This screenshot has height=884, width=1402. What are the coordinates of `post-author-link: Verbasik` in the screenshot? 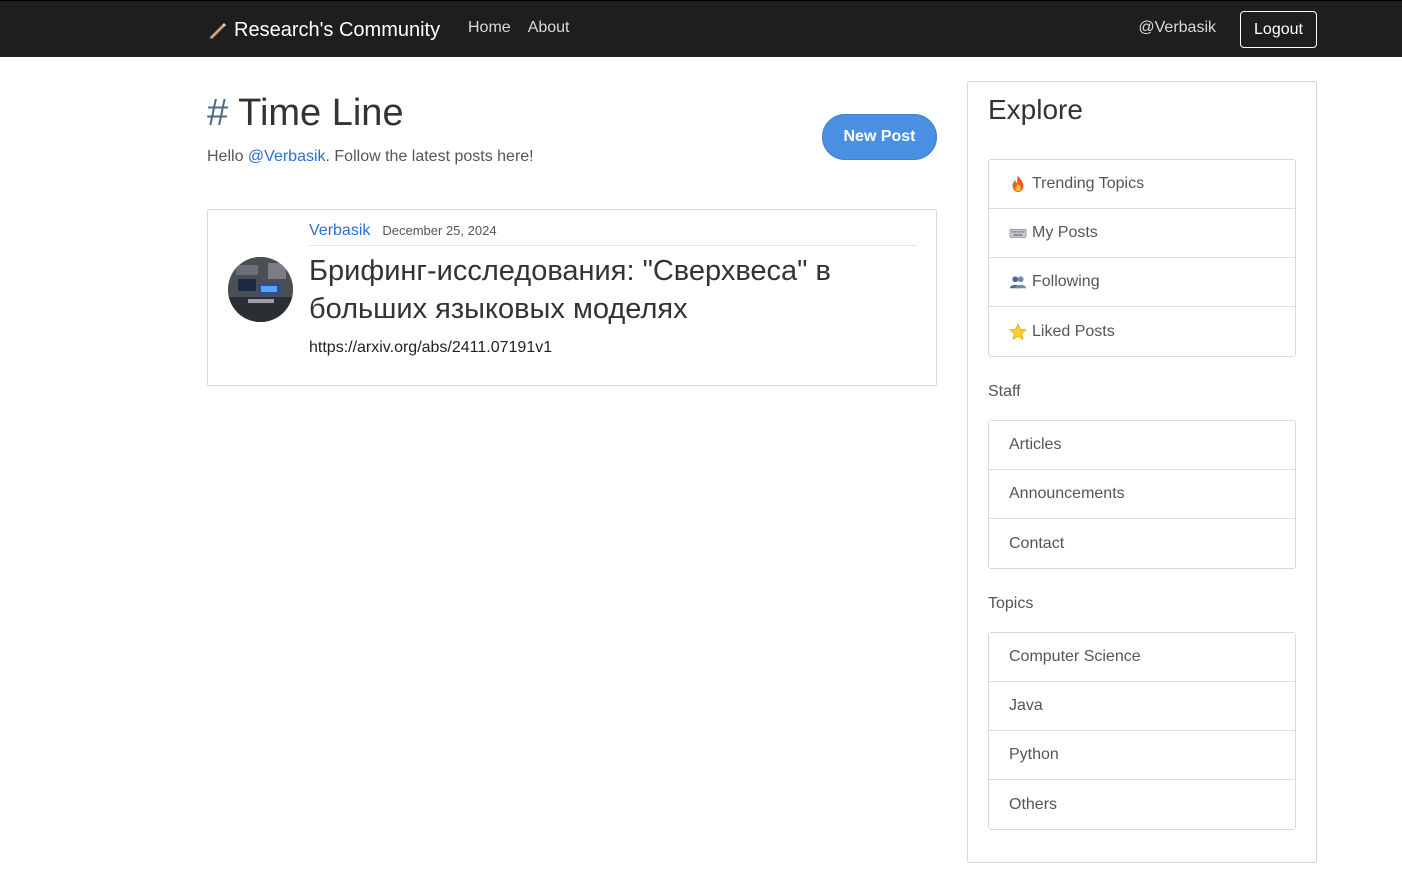 It's located at (339, 231).